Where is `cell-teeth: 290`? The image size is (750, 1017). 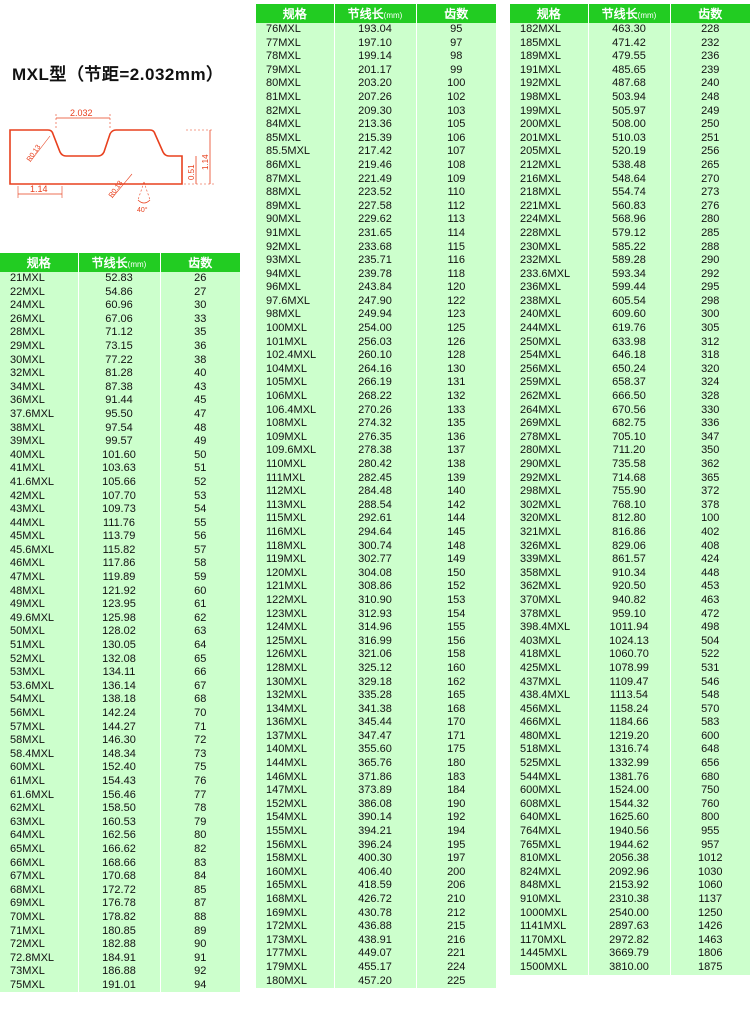
cell-teeth: 290 is located at coordinates (710, 261).